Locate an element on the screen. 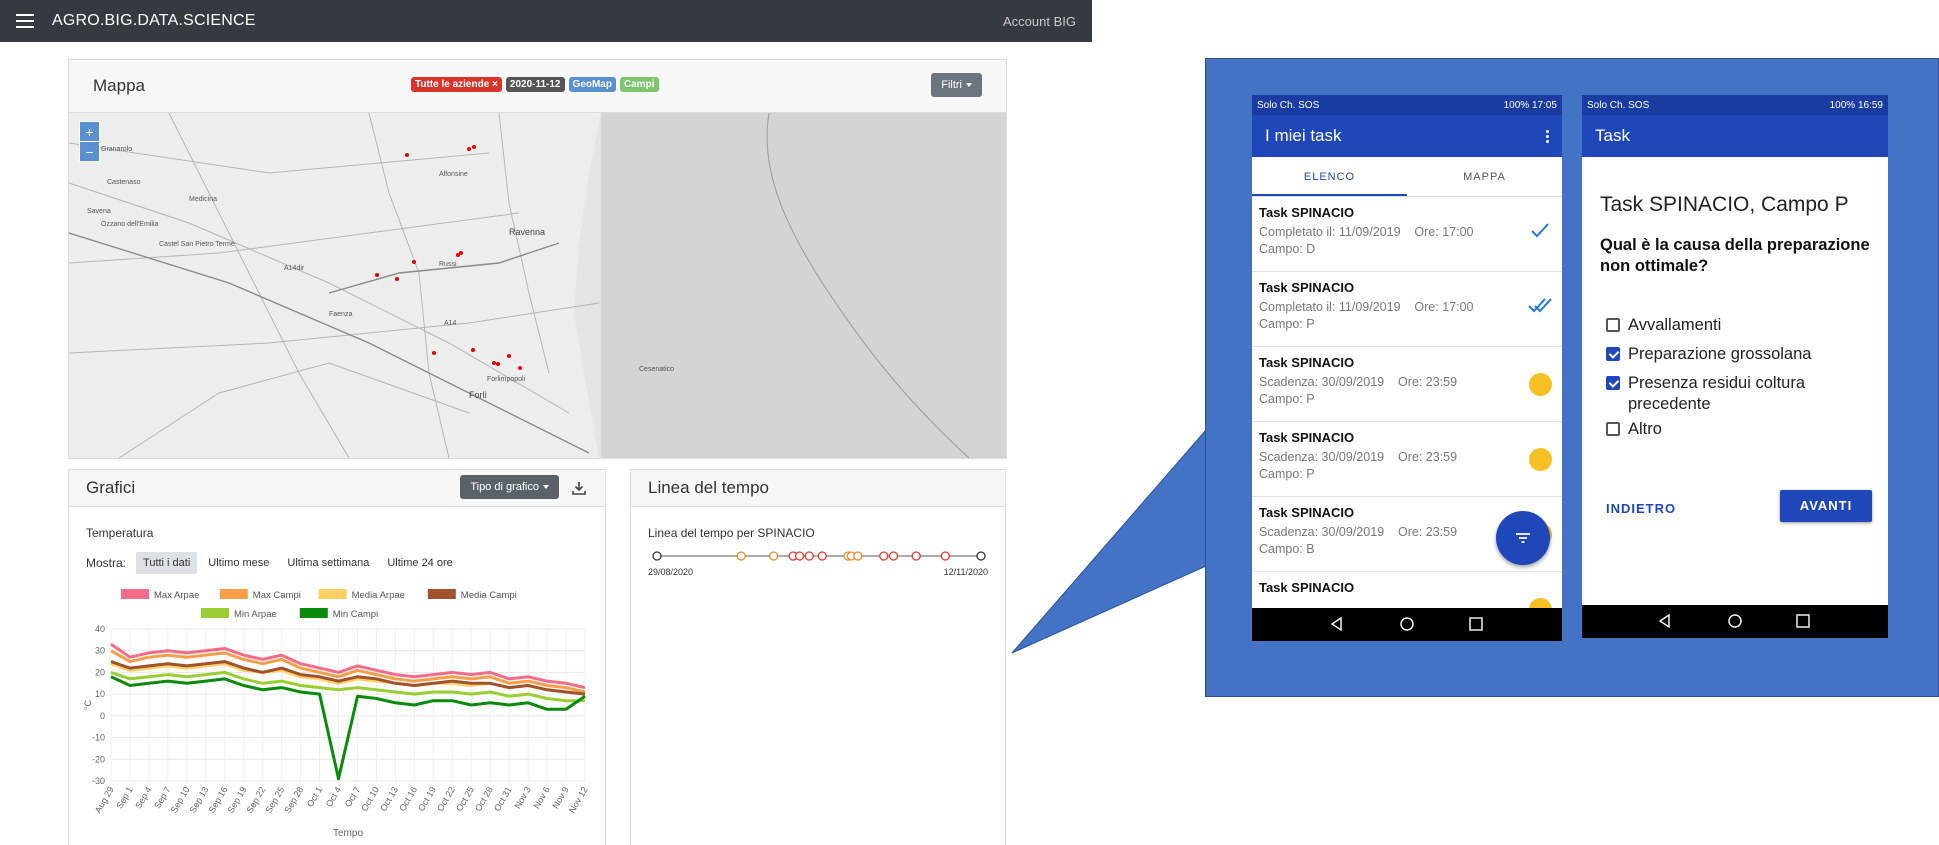  menu-icon is located at coordinates (25, 21).